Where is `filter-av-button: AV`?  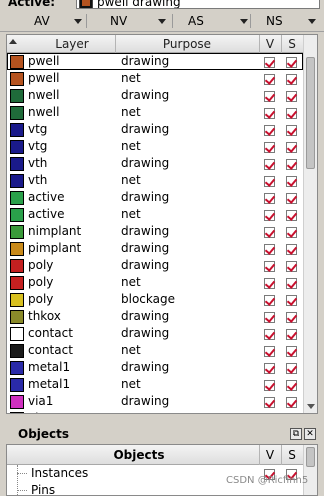
filter-av-button: AV is located at coordinates (52, 21).